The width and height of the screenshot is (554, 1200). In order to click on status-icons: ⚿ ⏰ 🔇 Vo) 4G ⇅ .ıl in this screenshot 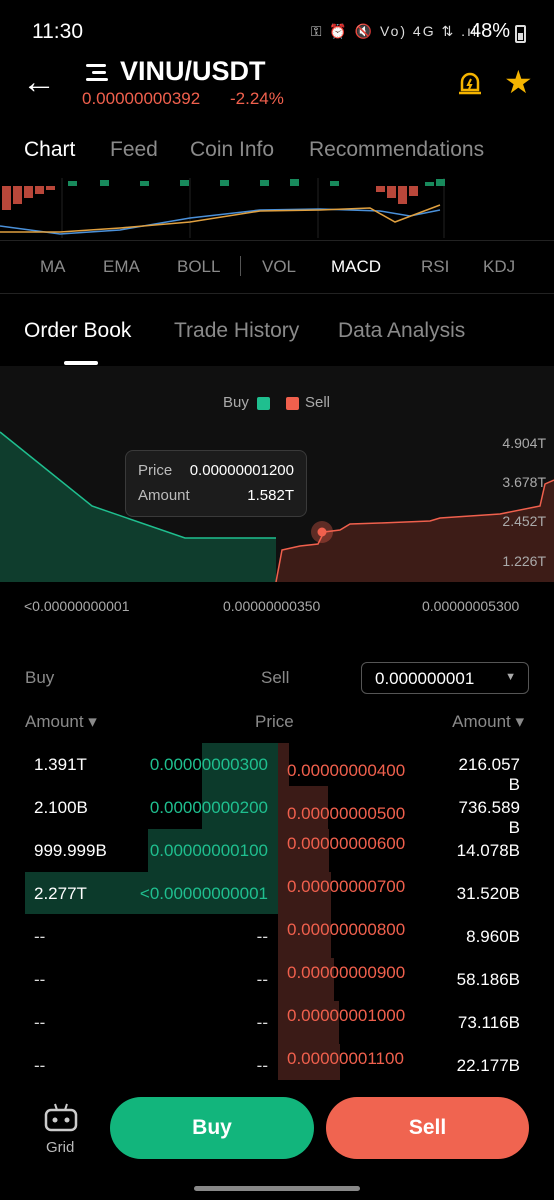, I will do `click(394, 31)`.